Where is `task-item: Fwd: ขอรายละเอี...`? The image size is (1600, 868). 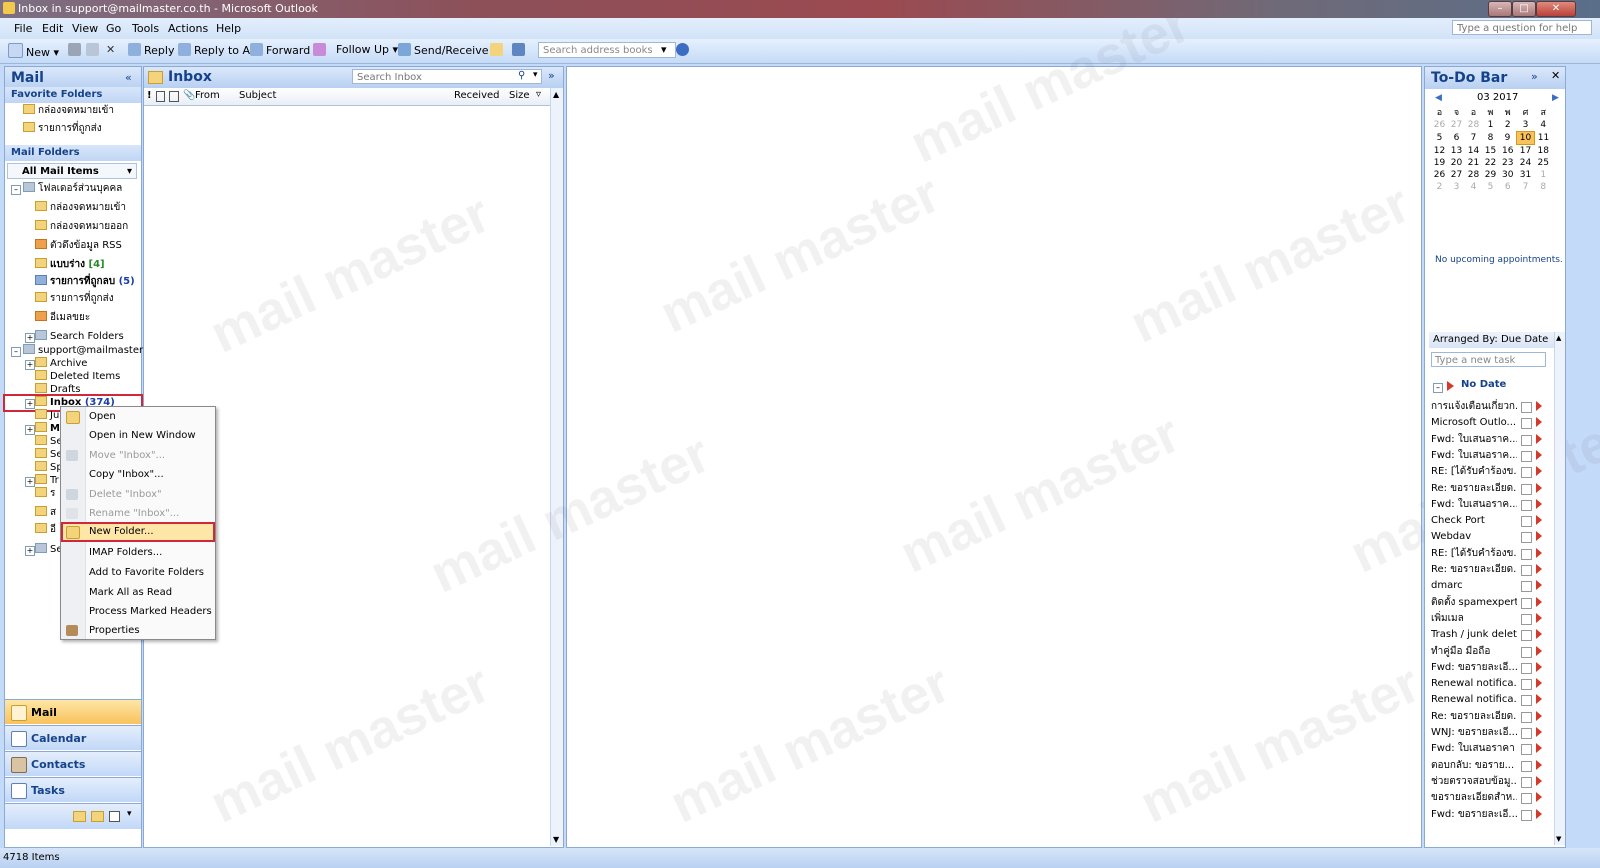
task-item: Fwd: ขอรายละเอี... is located at coordinates (1488, 815).